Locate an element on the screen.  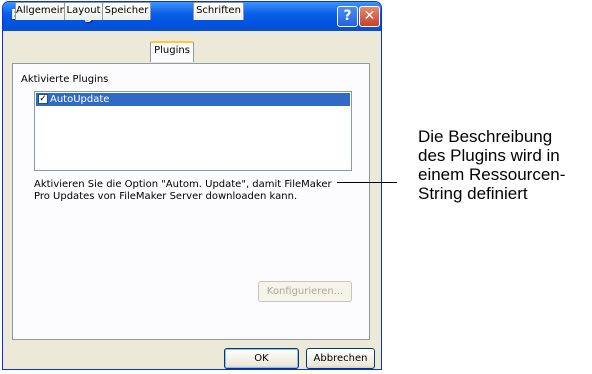
cancel-button: Abbrechen is located at coordinates (340, 358).